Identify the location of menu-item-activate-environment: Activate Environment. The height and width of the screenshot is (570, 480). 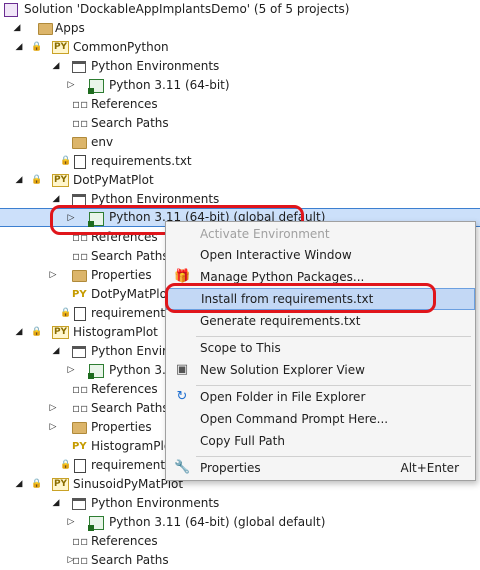
(320, 234).